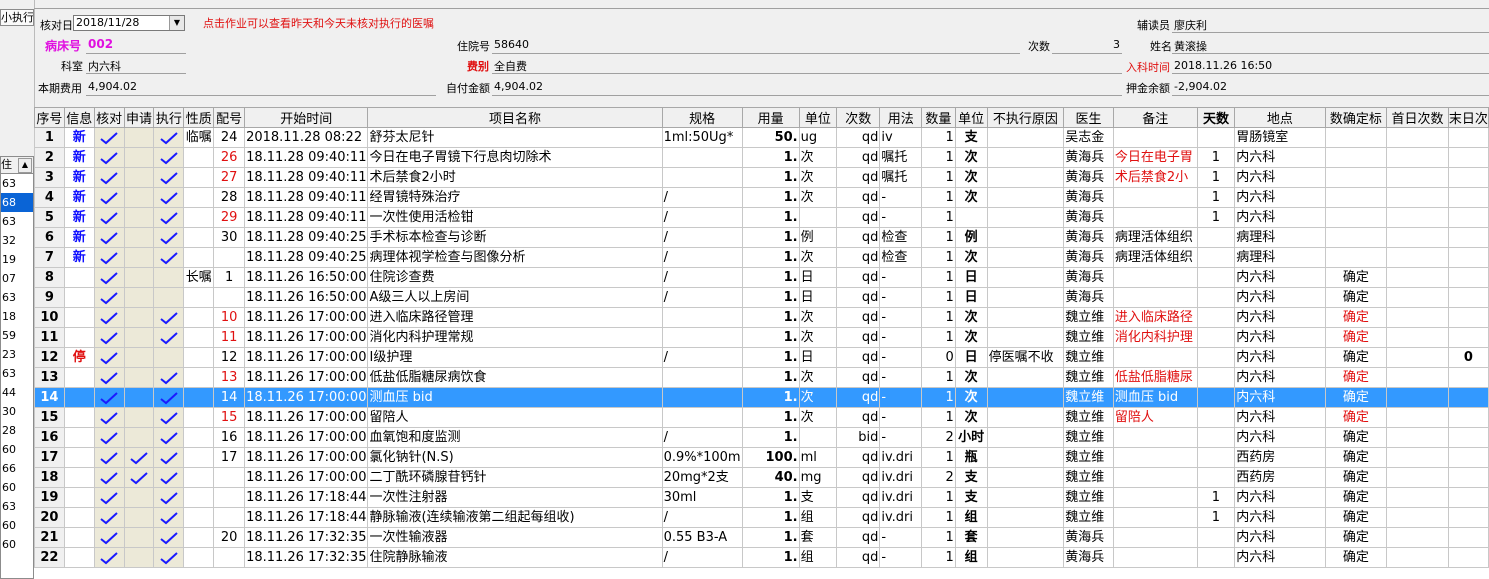  I want to click on patient-list-item: 28, so click(17, 430).